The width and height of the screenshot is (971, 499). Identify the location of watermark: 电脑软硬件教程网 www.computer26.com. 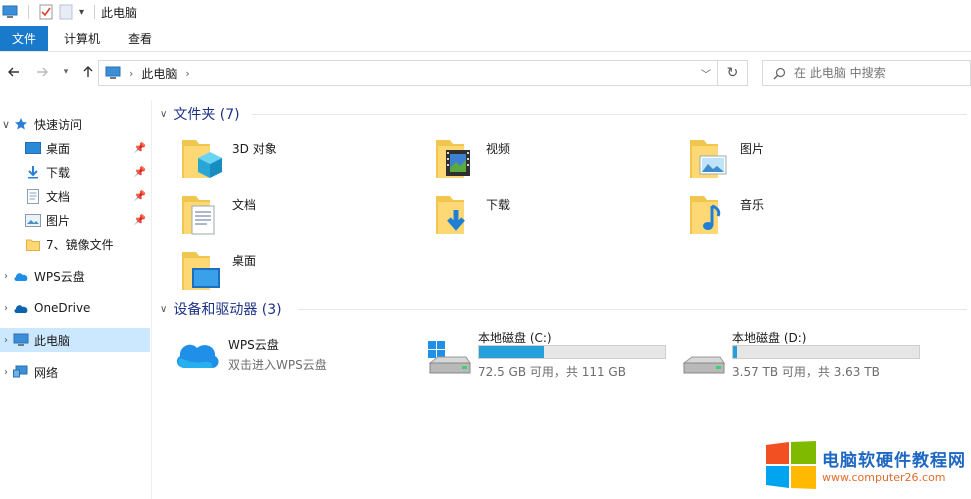
(866, 465).